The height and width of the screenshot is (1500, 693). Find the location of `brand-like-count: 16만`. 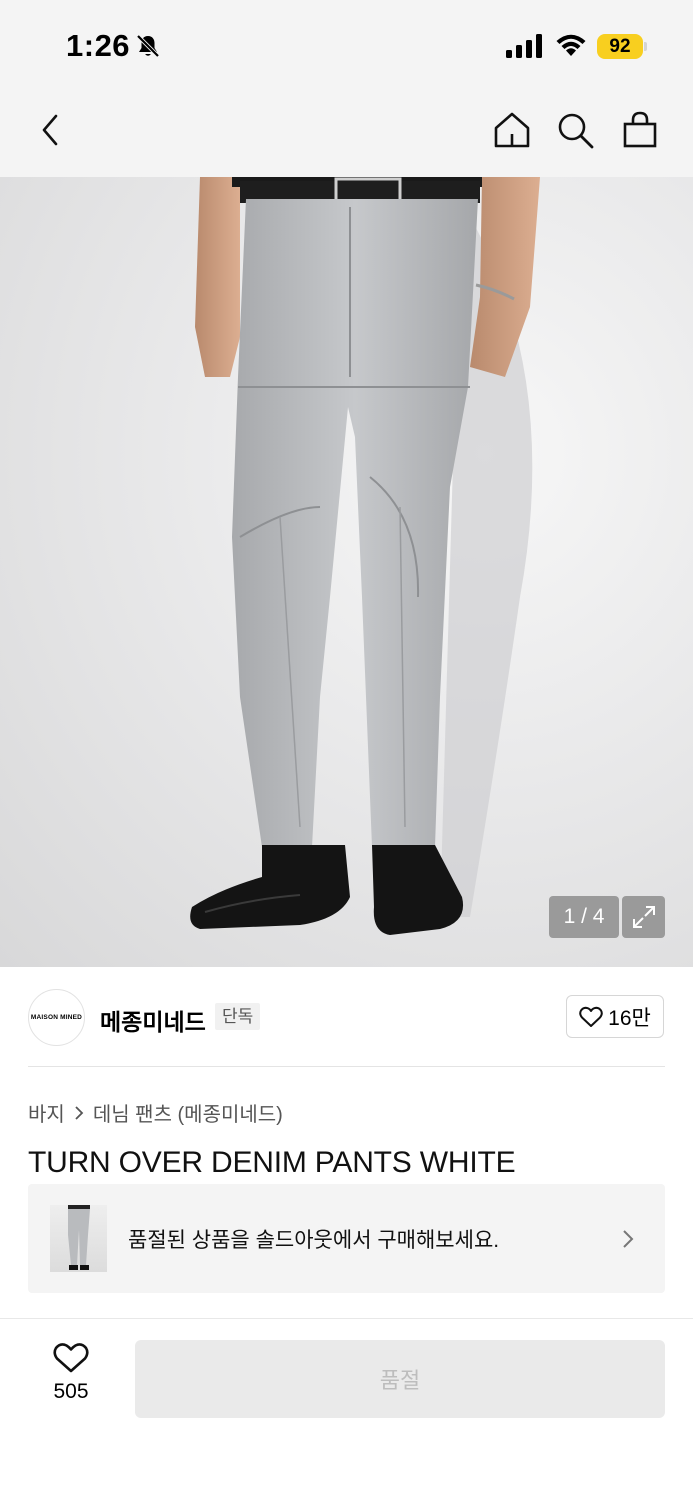

brand-like-count: 16만 is located at coordinates (629, 1018).